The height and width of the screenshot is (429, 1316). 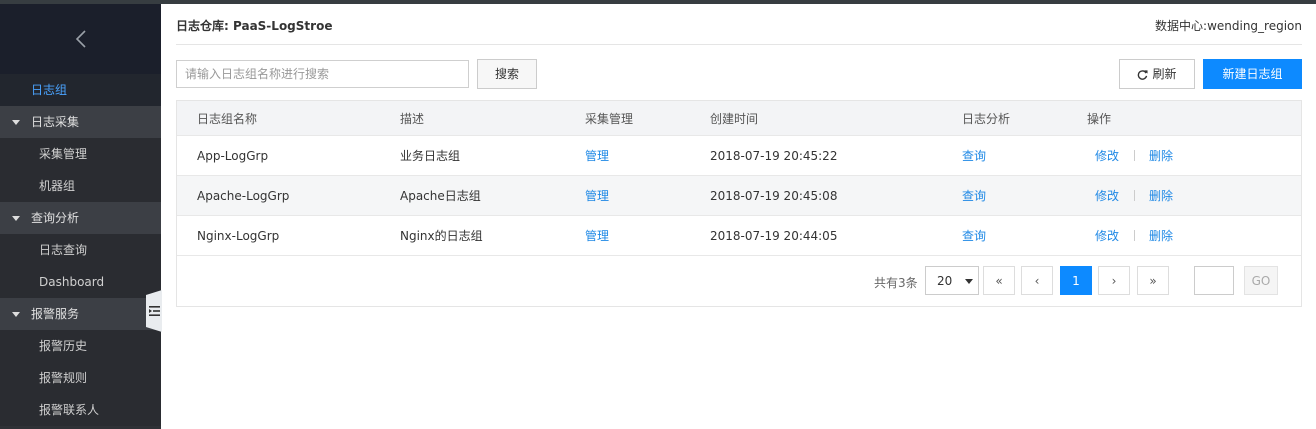 What do you see at coordinates (1114, 280) in the screenshot?
I see `next-page-button: ›` at bounding box center [1114, 280].